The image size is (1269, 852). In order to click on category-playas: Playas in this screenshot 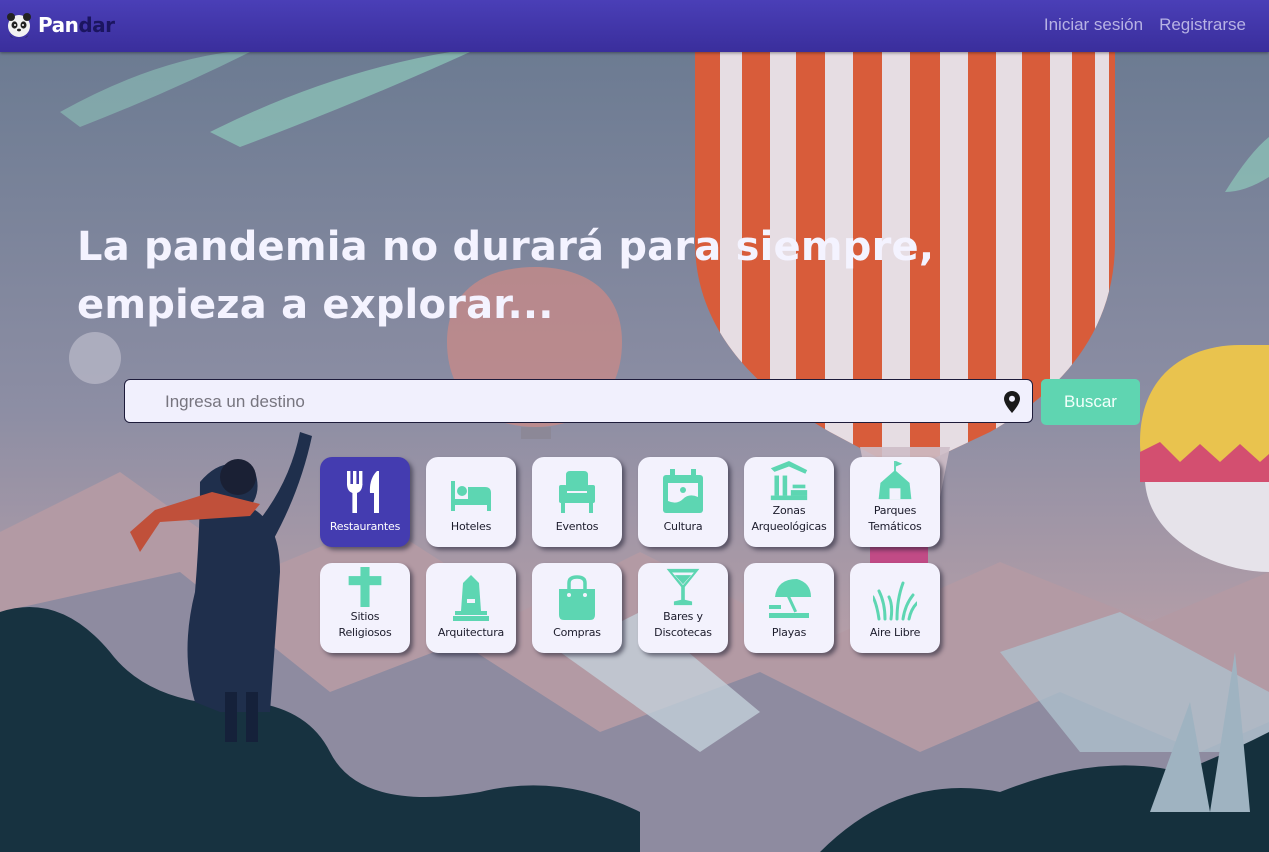, I will do `click(789, 608)`.